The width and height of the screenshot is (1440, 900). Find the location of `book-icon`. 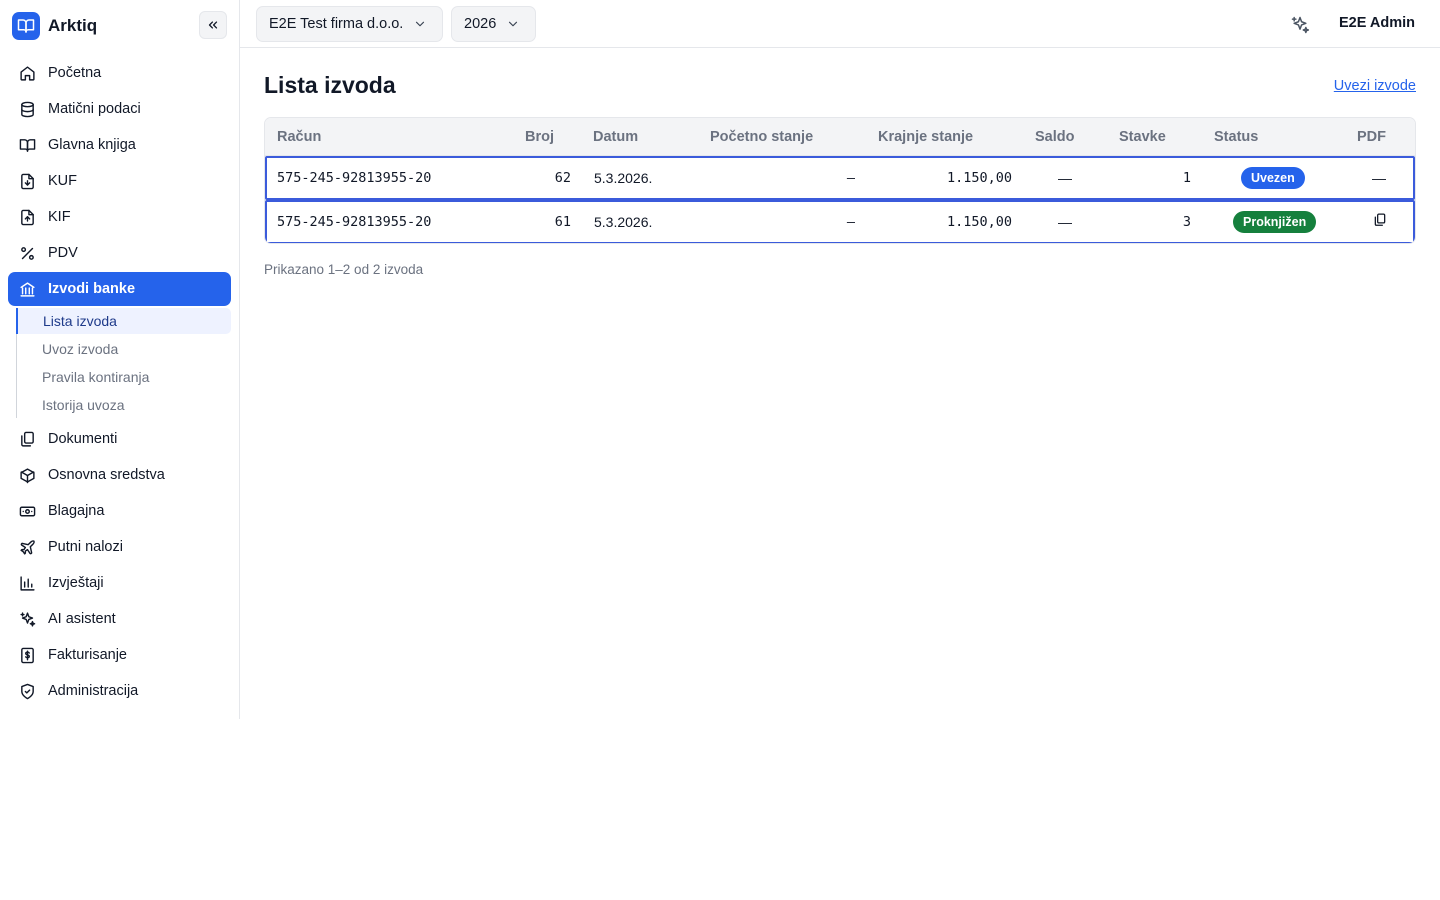

book-icon is located at coordinates (27, 145).